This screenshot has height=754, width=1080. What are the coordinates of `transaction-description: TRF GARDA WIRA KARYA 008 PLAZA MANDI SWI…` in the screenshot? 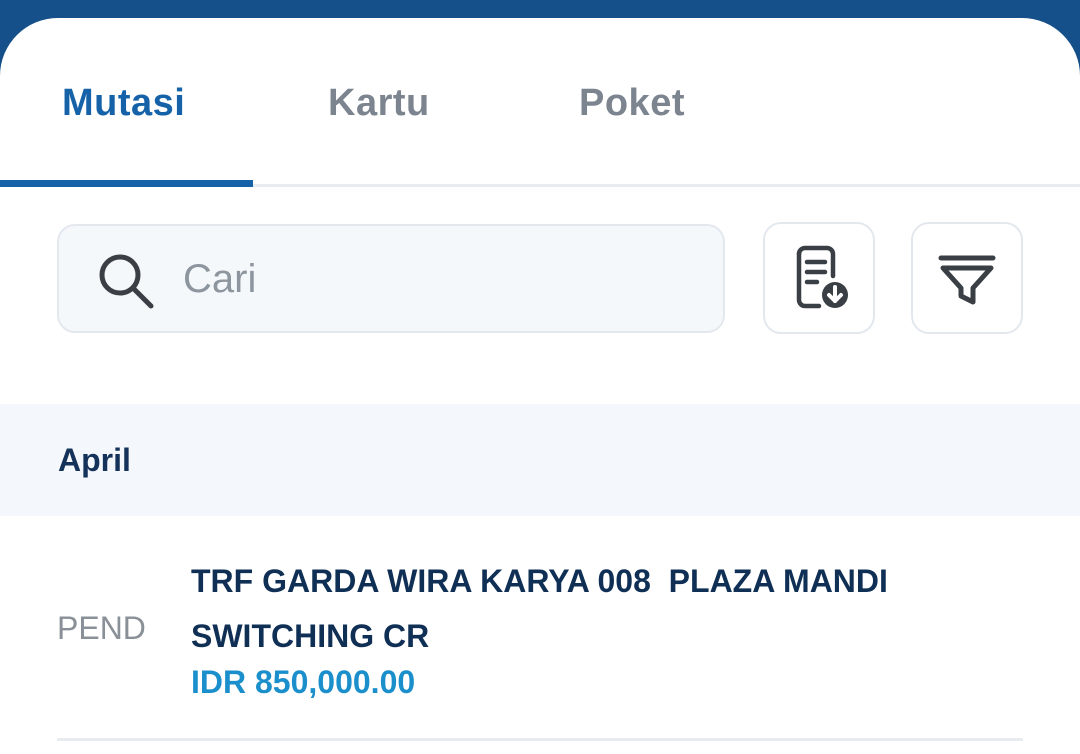 It's located at (544, 608).